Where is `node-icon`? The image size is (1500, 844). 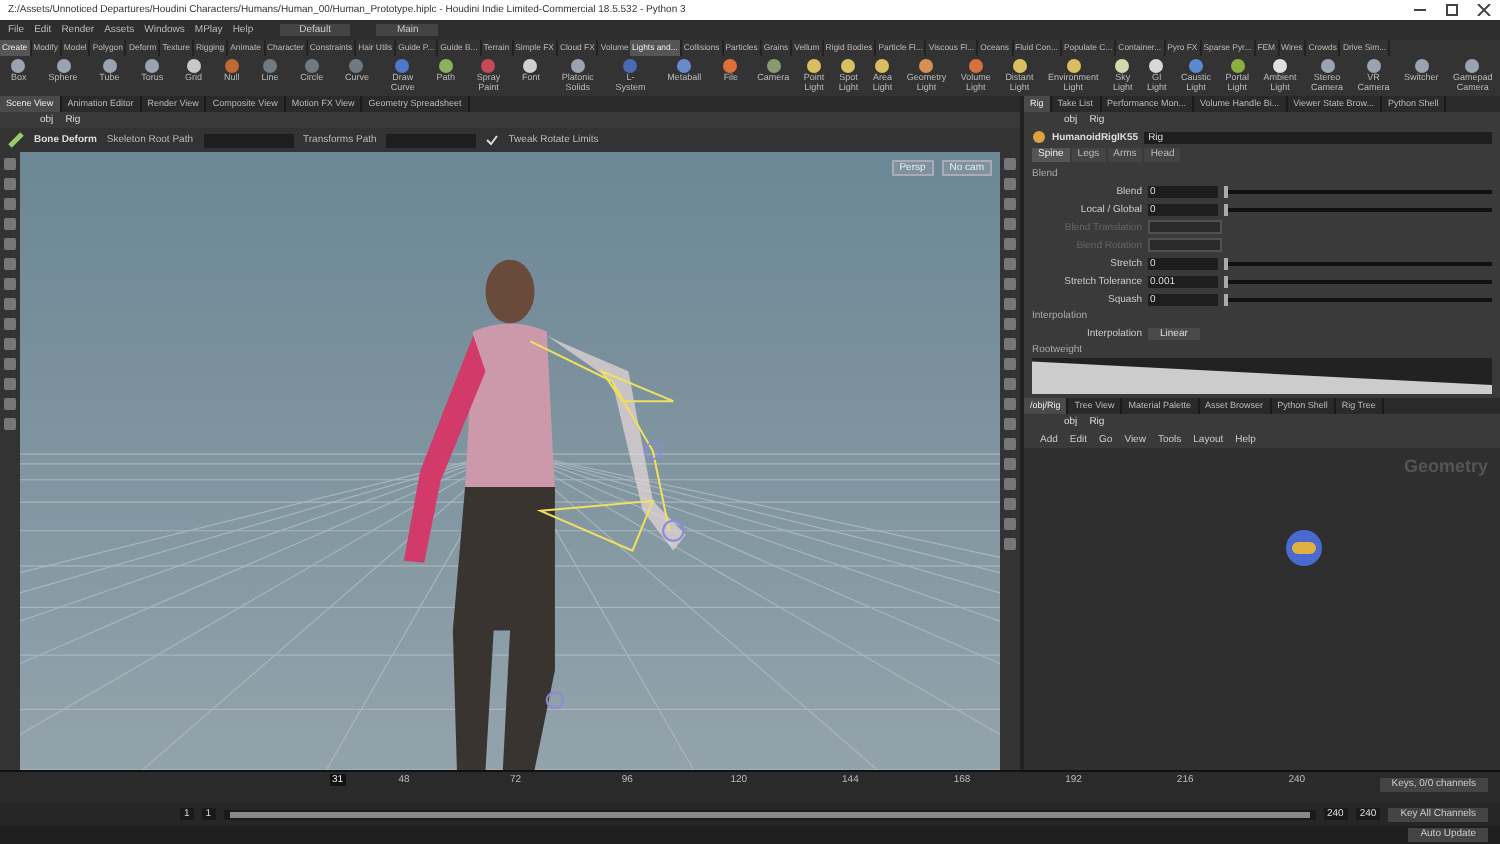 node-icon is located at coordinates (1039, 137).